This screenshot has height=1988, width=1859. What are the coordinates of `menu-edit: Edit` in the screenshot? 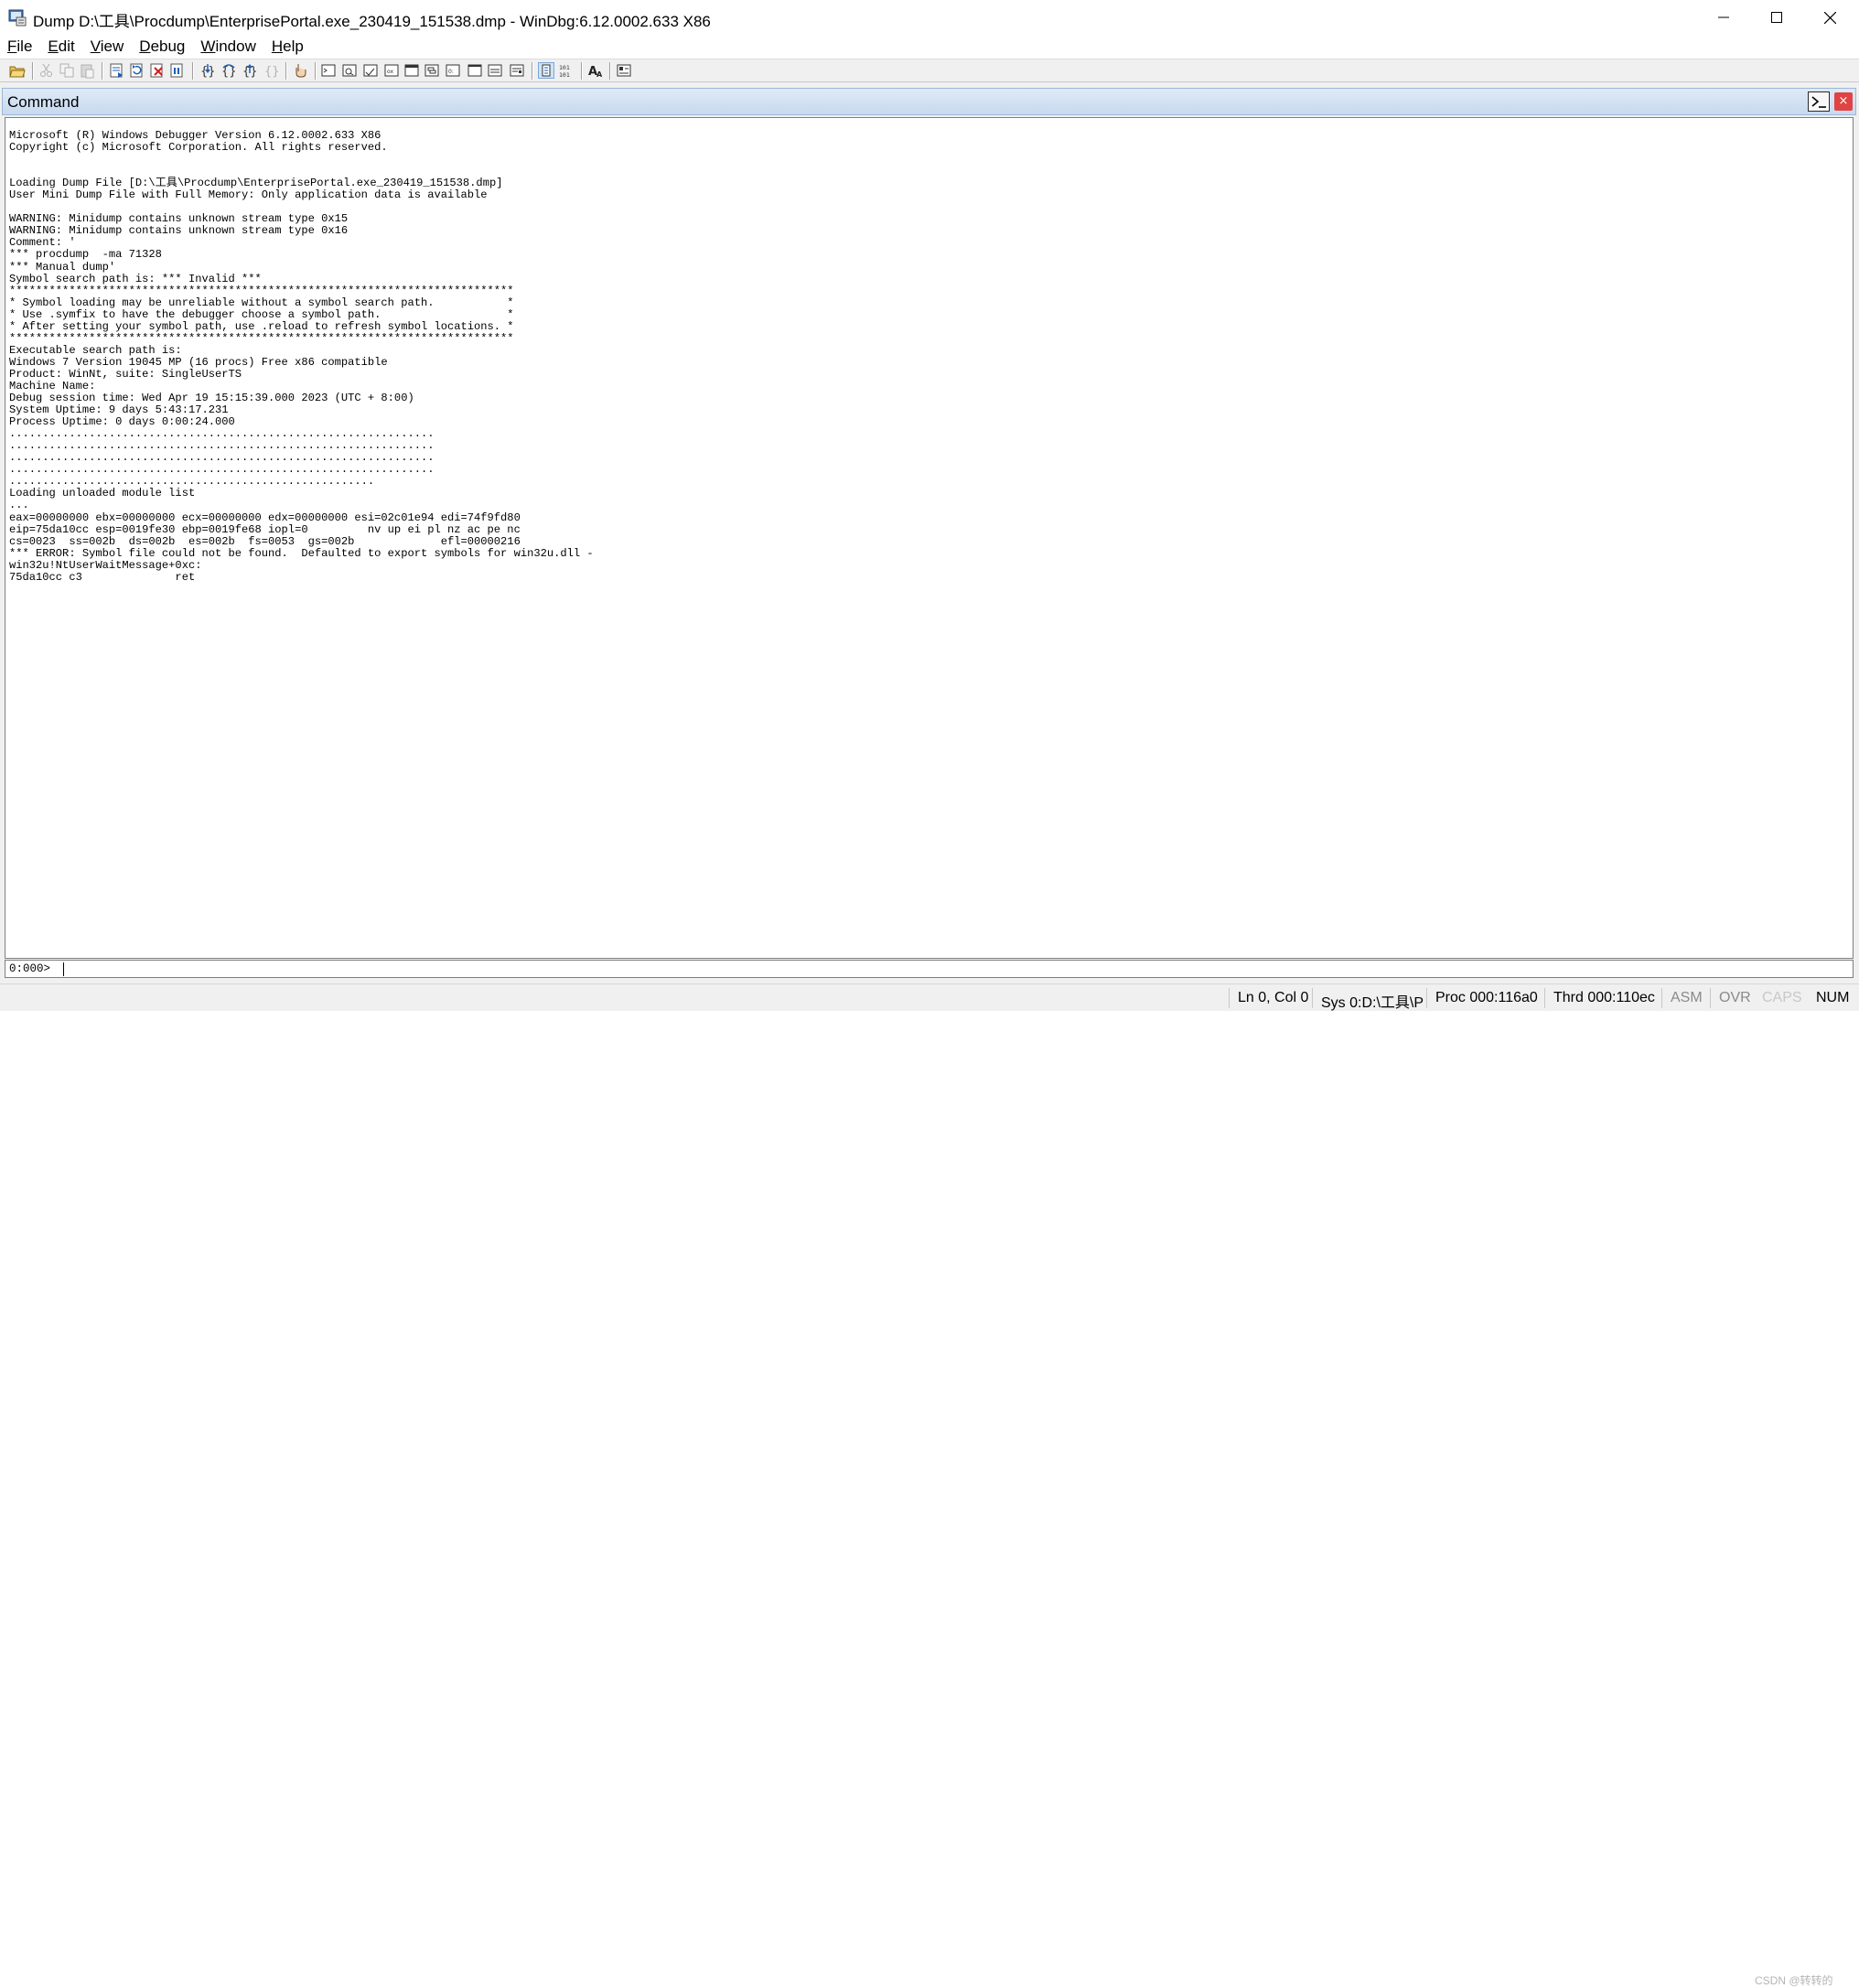 It's located at (61, 47).